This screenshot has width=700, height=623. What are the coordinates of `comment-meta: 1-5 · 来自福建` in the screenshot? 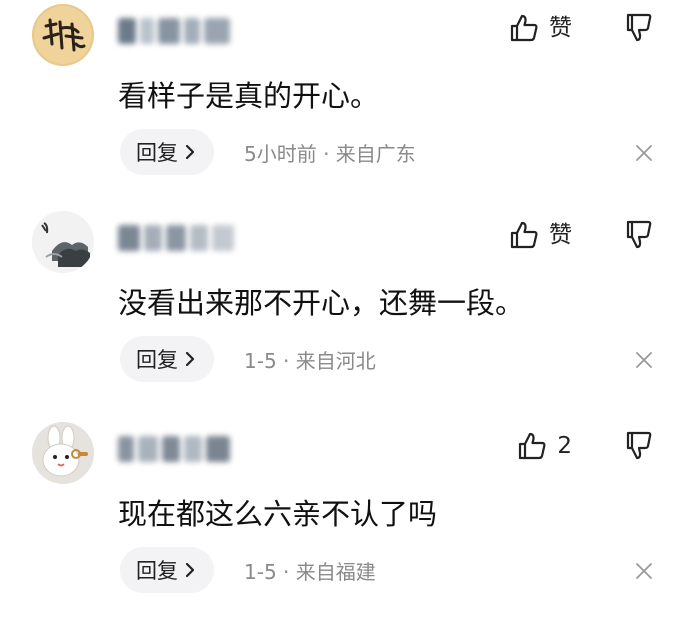 It's located at (310, 571).